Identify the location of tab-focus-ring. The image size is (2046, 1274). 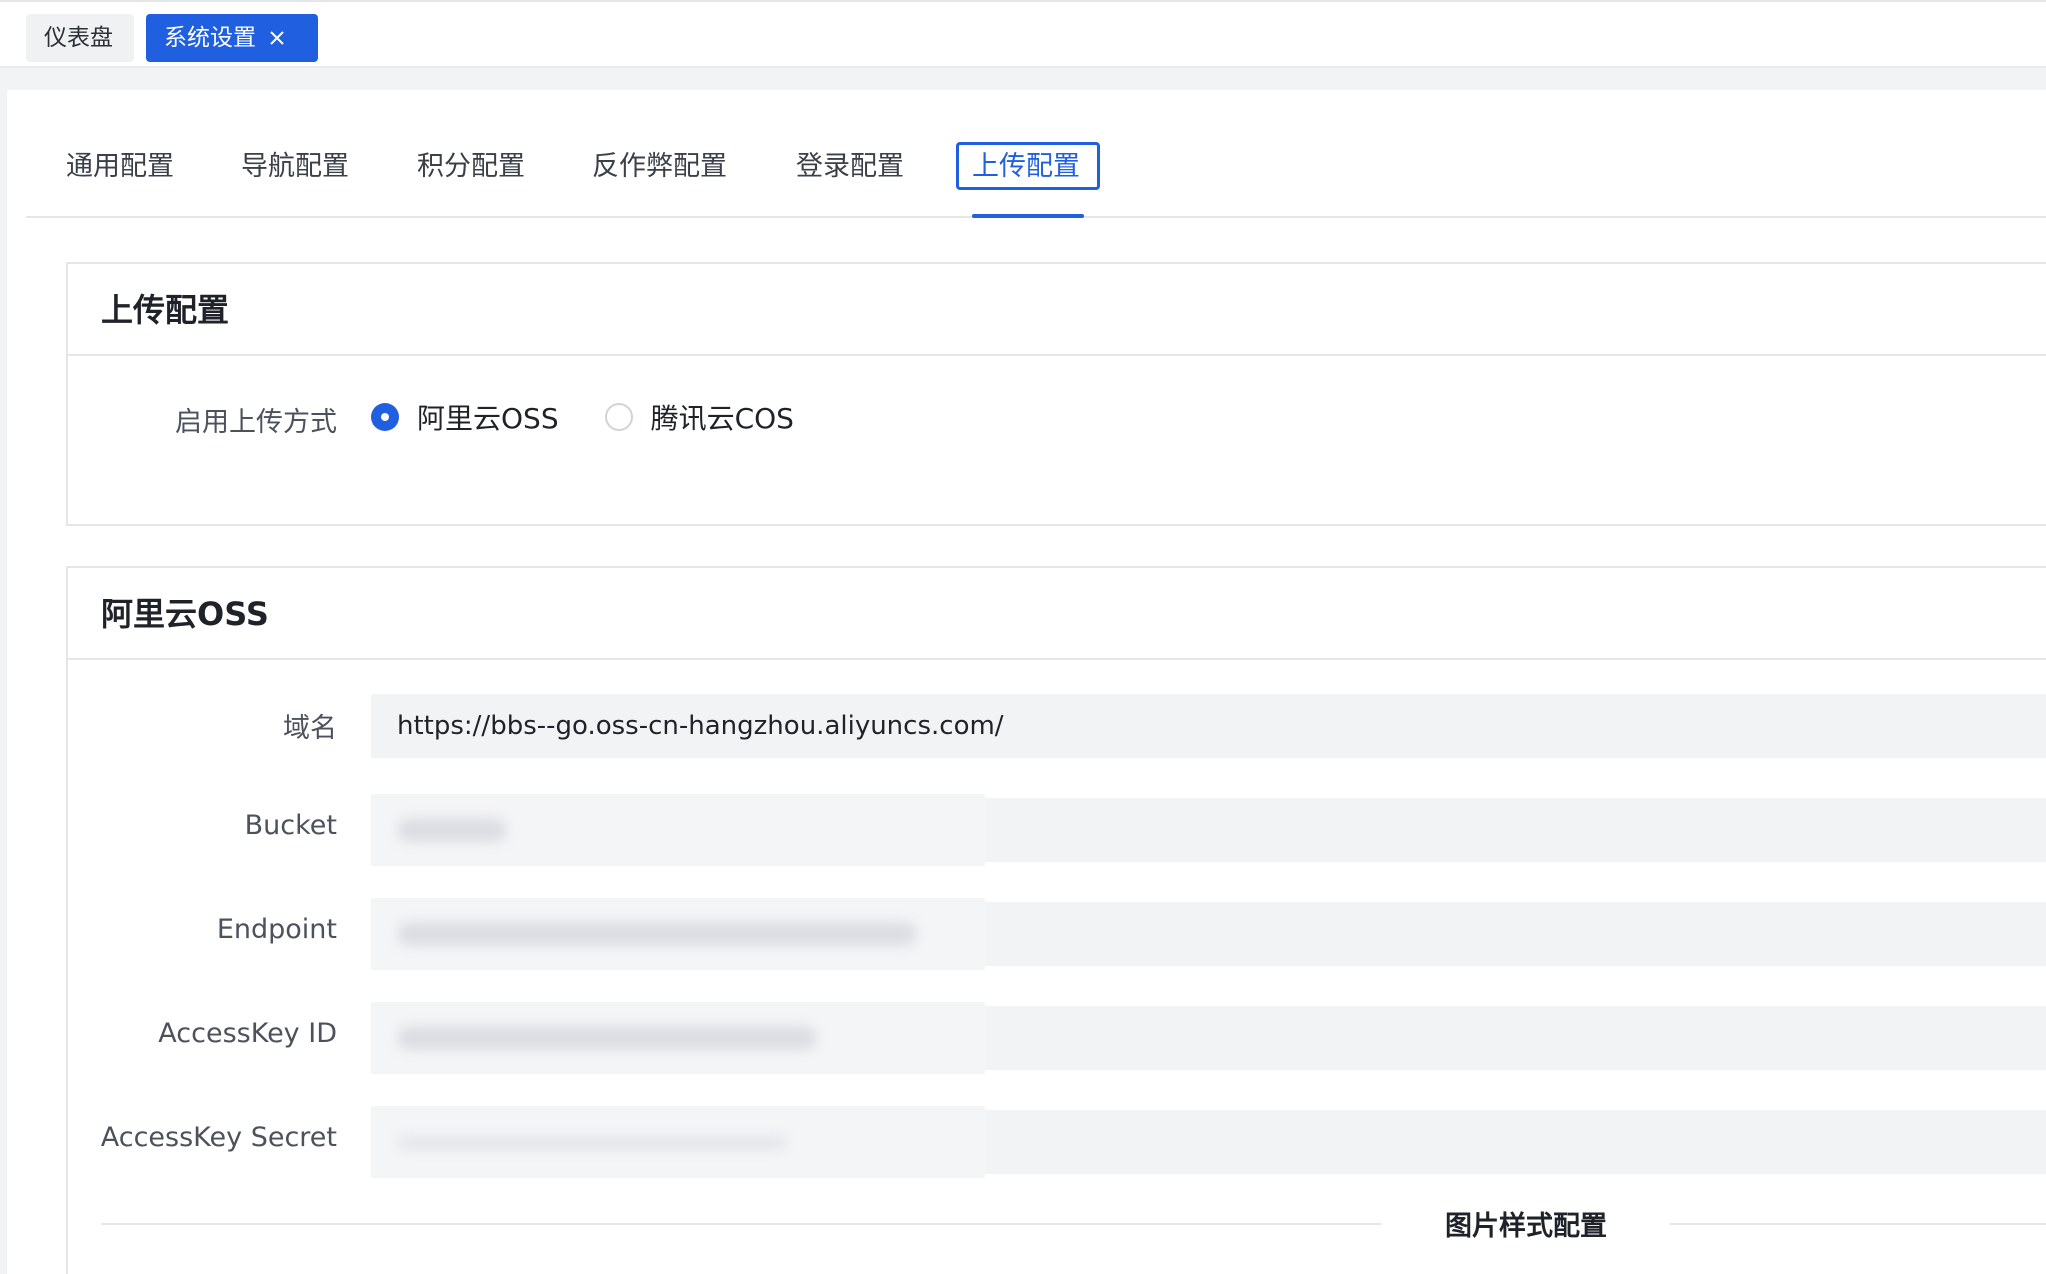
(1028, 166).